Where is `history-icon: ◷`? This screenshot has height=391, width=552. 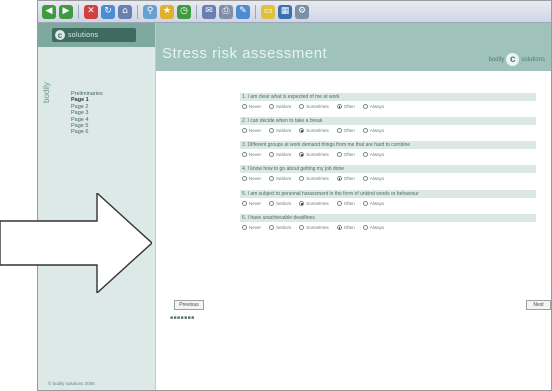 history-icon: ◷ is located at coordinates (184, 11).